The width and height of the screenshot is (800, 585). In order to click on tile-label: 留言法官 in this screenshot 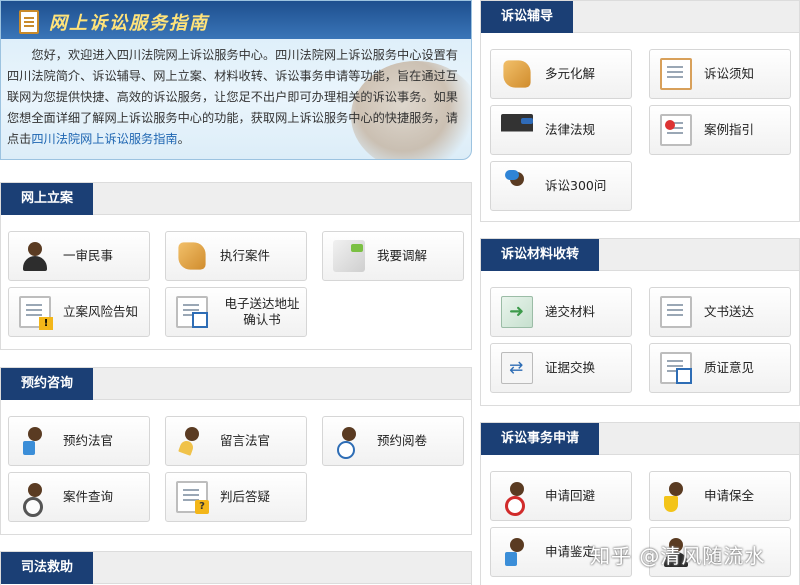, I will do `click(245, 440)`.